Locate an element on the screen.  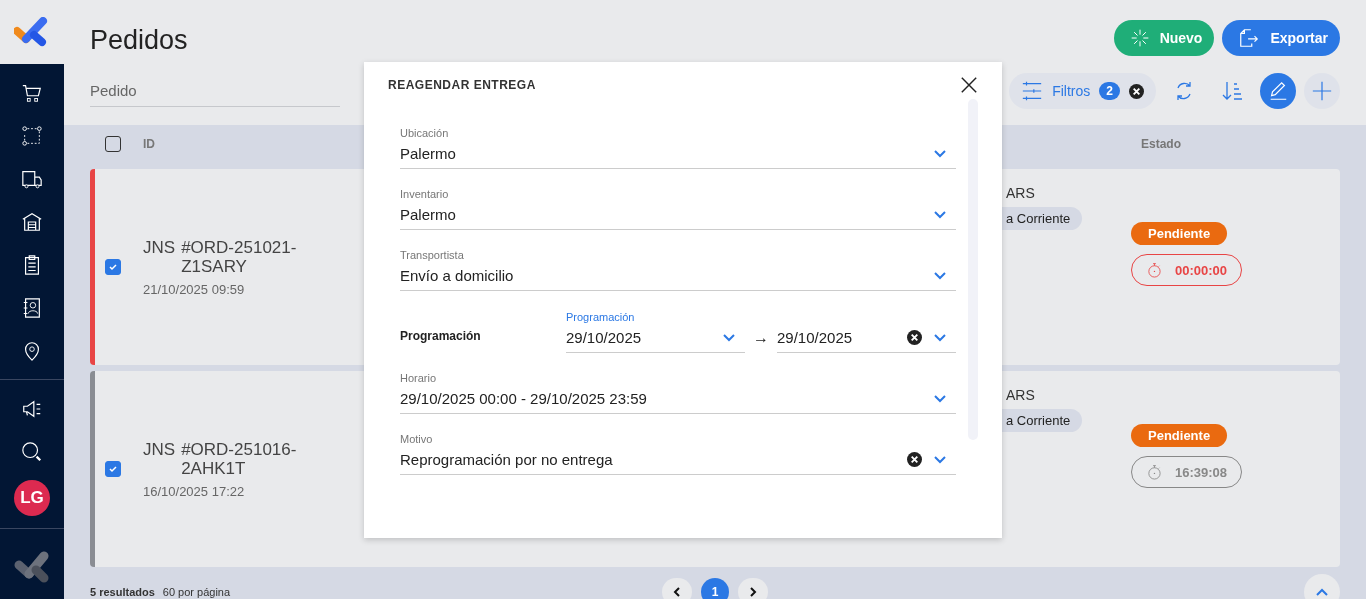
dialog-title: REAGENDAR ENTREGA is located at coordinates (462, 85).